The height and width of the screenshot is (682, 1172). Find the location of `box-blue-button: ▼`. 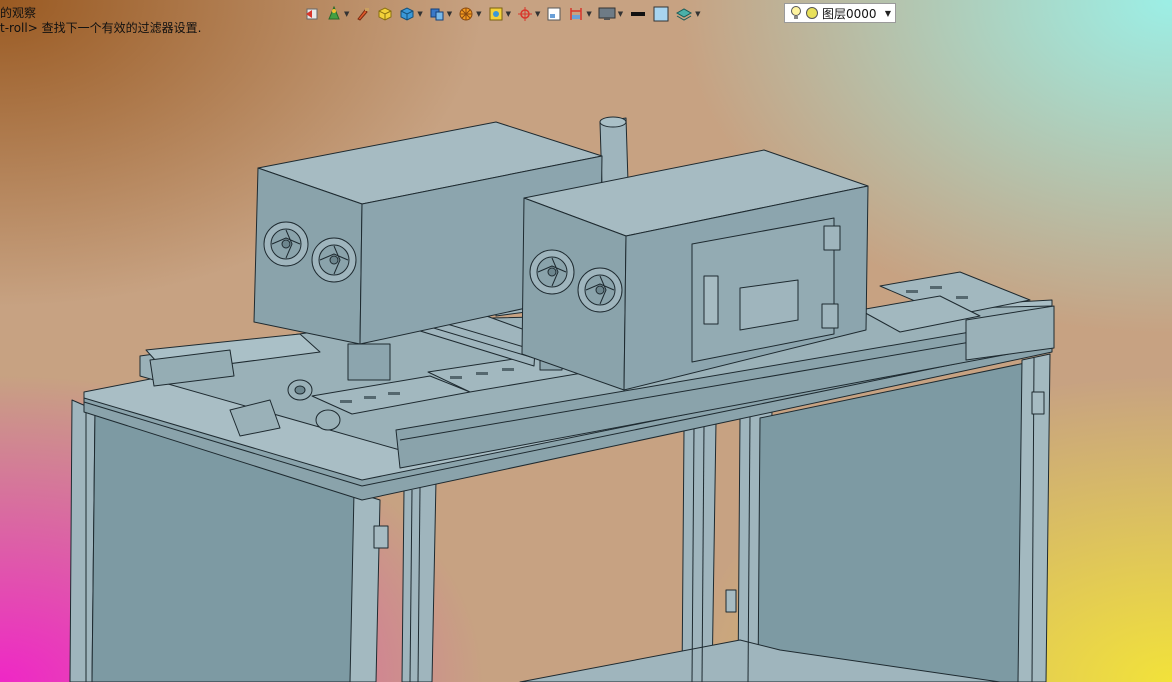

box-blue-button: ▼ is located at coordinates (410, 14).